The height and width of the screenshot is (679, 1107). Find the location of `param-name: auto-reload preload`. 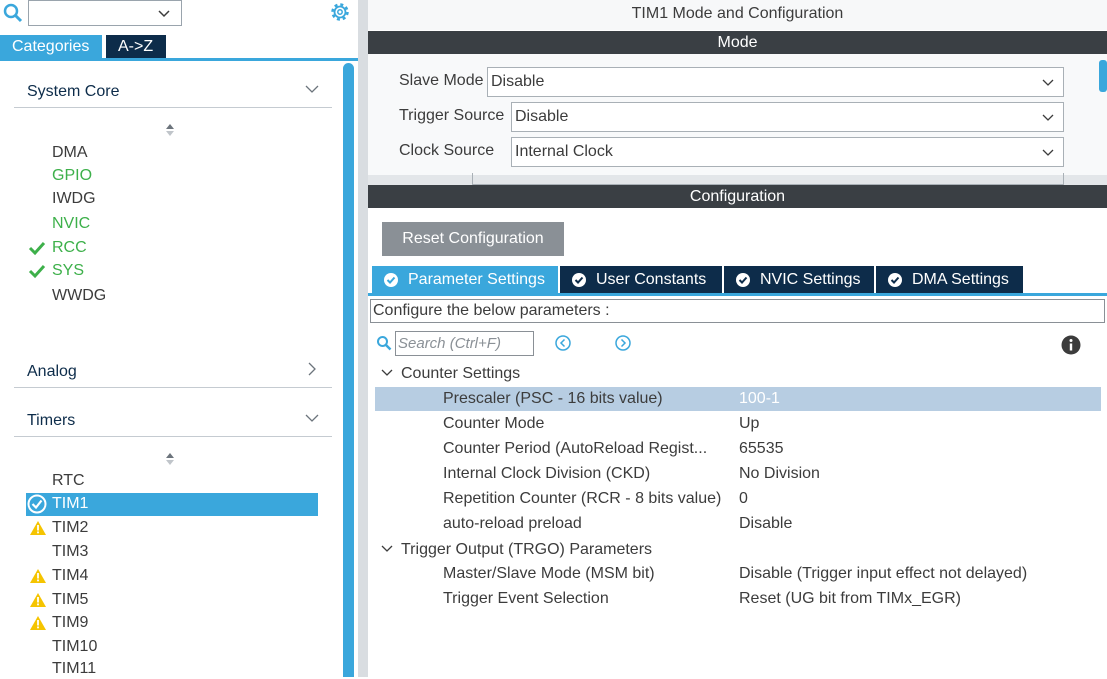

param-name: auto-reload preload is located at coordinates (512, 523).